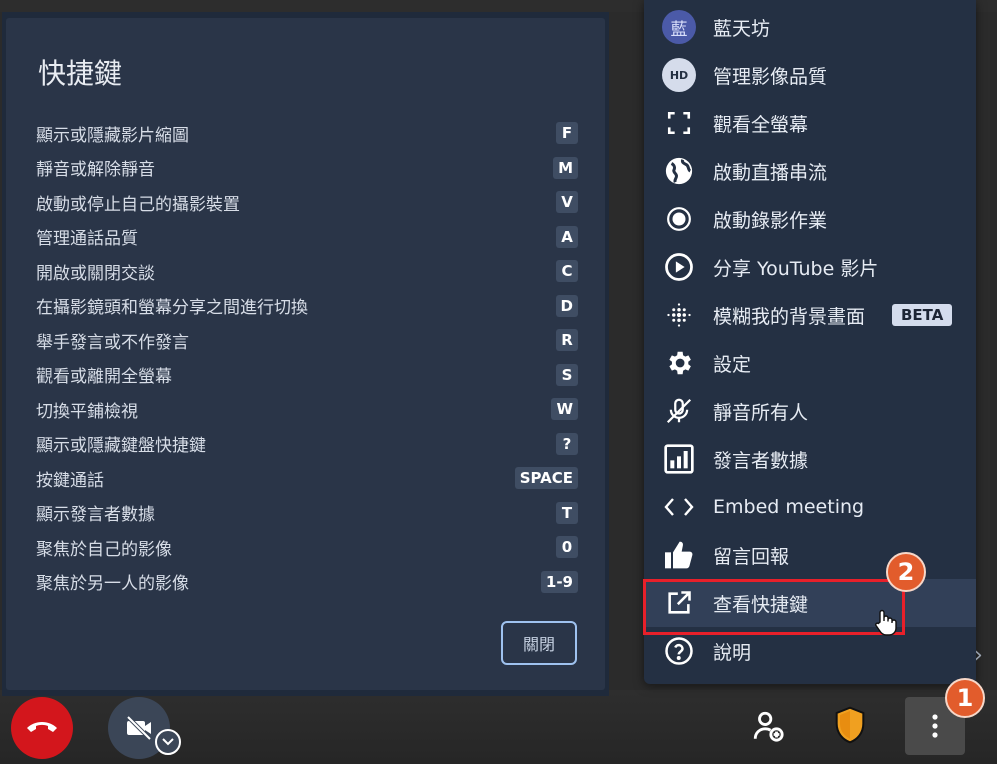  What do you see at coordinates (307, 340) in the screenshot?
I see `shortcut-row: 舉手發言或不作發言 R` at bounding box center [307, 340].